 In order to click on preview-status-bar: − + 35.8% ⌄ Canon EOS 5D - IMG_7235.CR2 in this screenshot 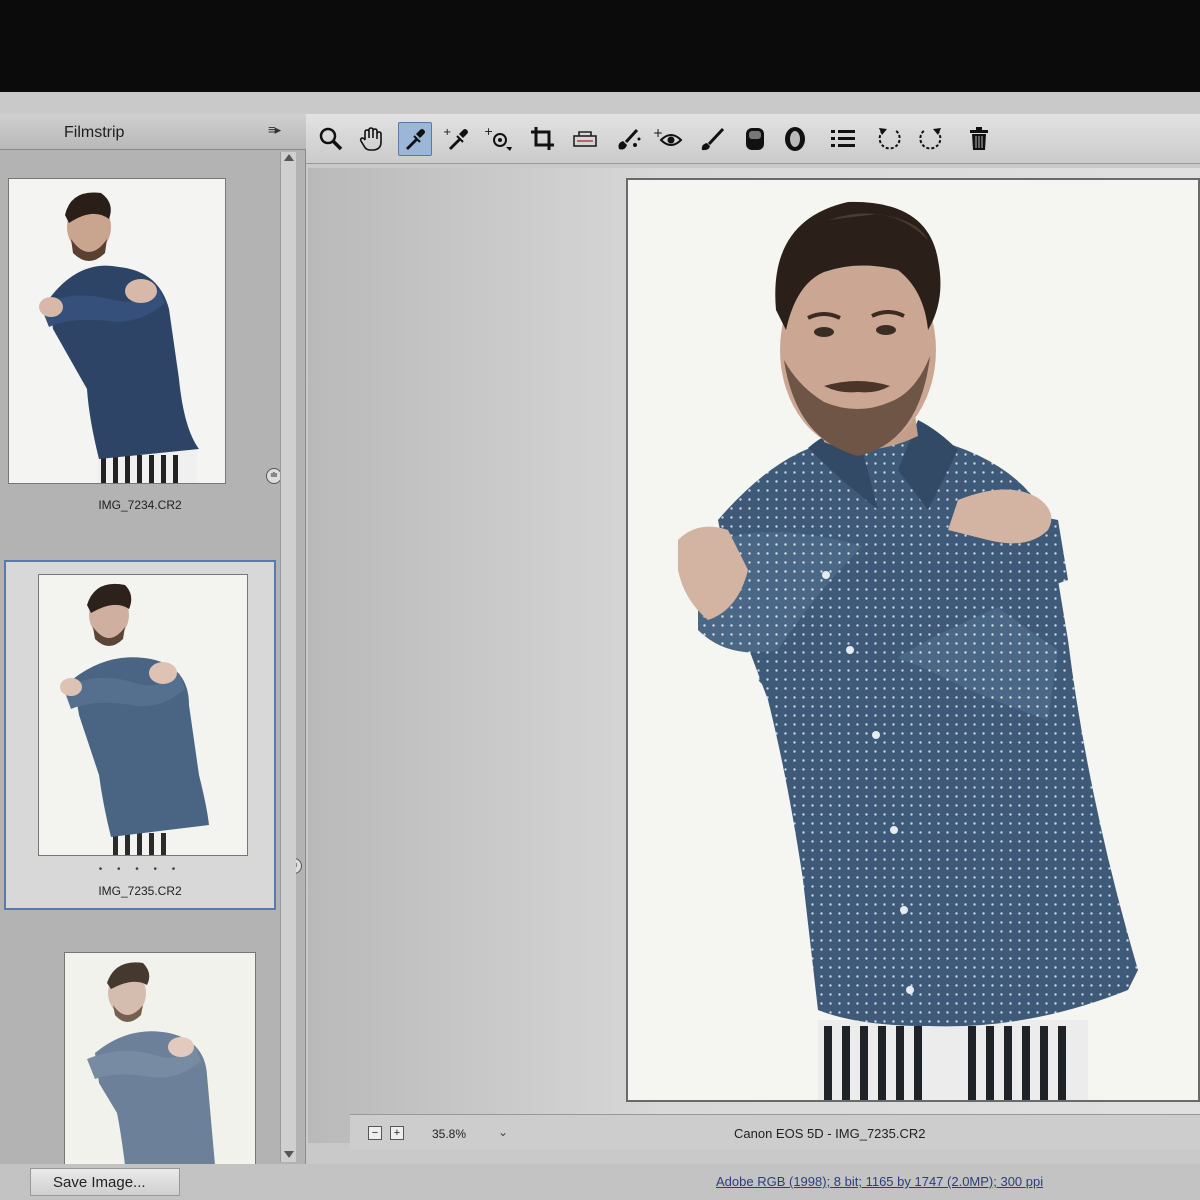, I will do `click(775, 1132)`.